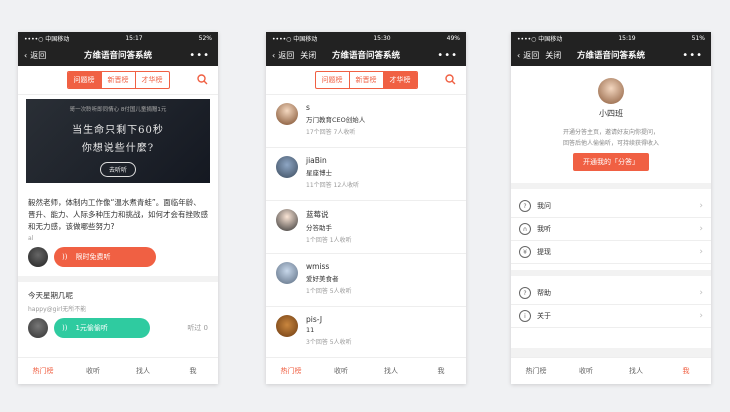 Image resolution: width=730 pixels, height=412 pixels. I want to click on status-bar: ••••○ 中国移动 15:19 51%, so click(611, 38).